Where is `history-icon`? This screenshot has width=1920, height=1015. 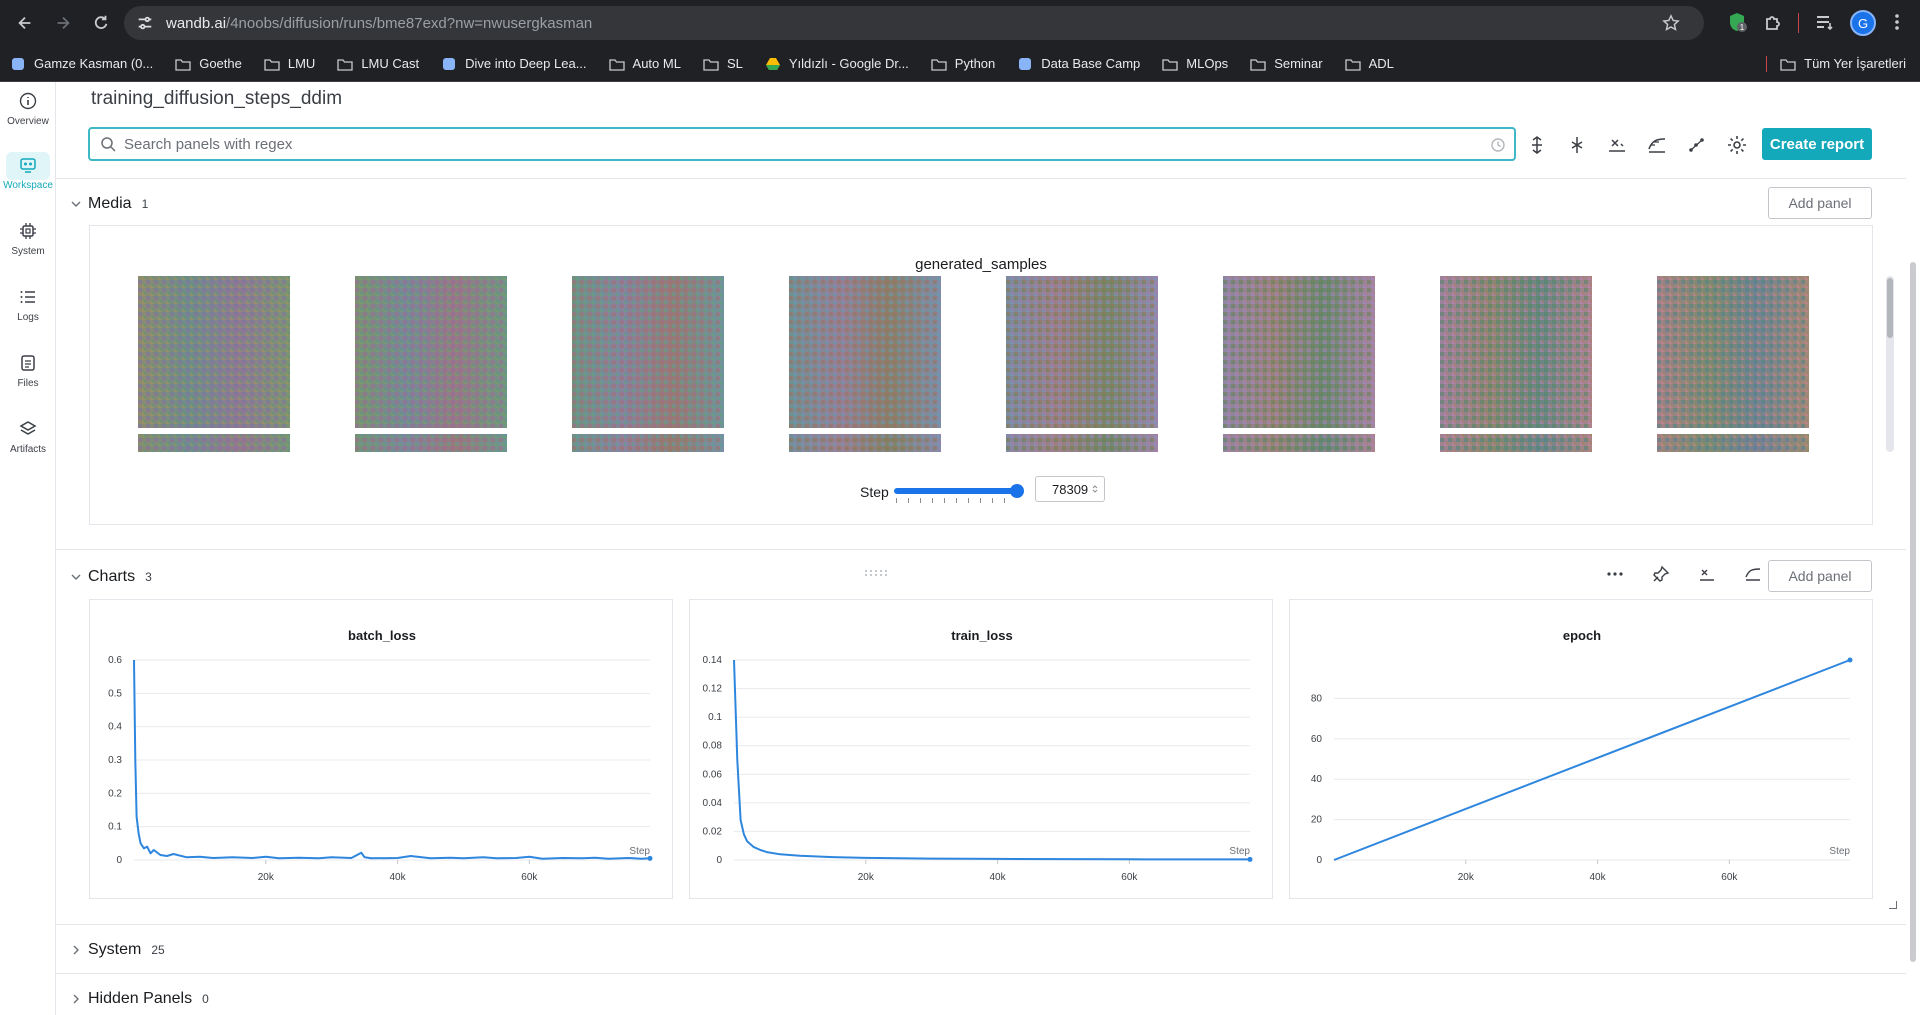
history-icon is located at coordinates (1498, 145).